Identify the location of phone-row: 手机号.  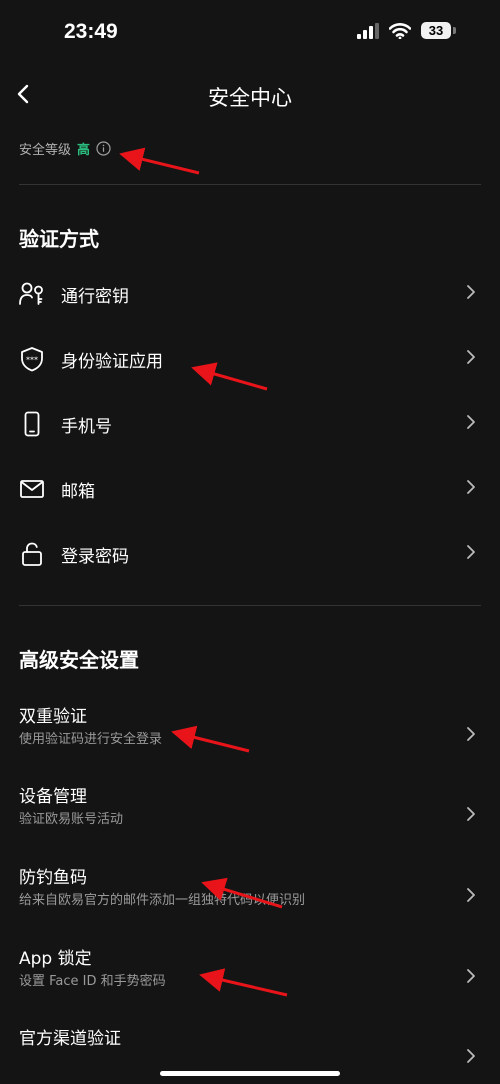
(250, 424).